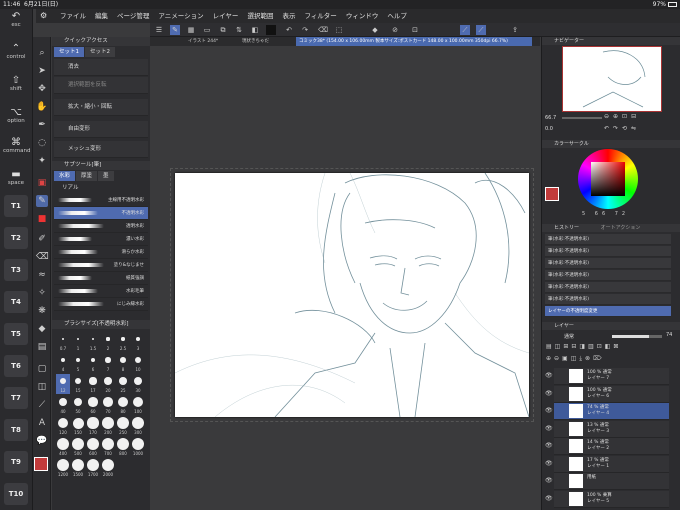 Image resolution: width=680 pixels, height=510 pixels. Describe the element at coordinates (42, 71) in the screenshot. I see `operation-tool-icon: ➤` at that location.